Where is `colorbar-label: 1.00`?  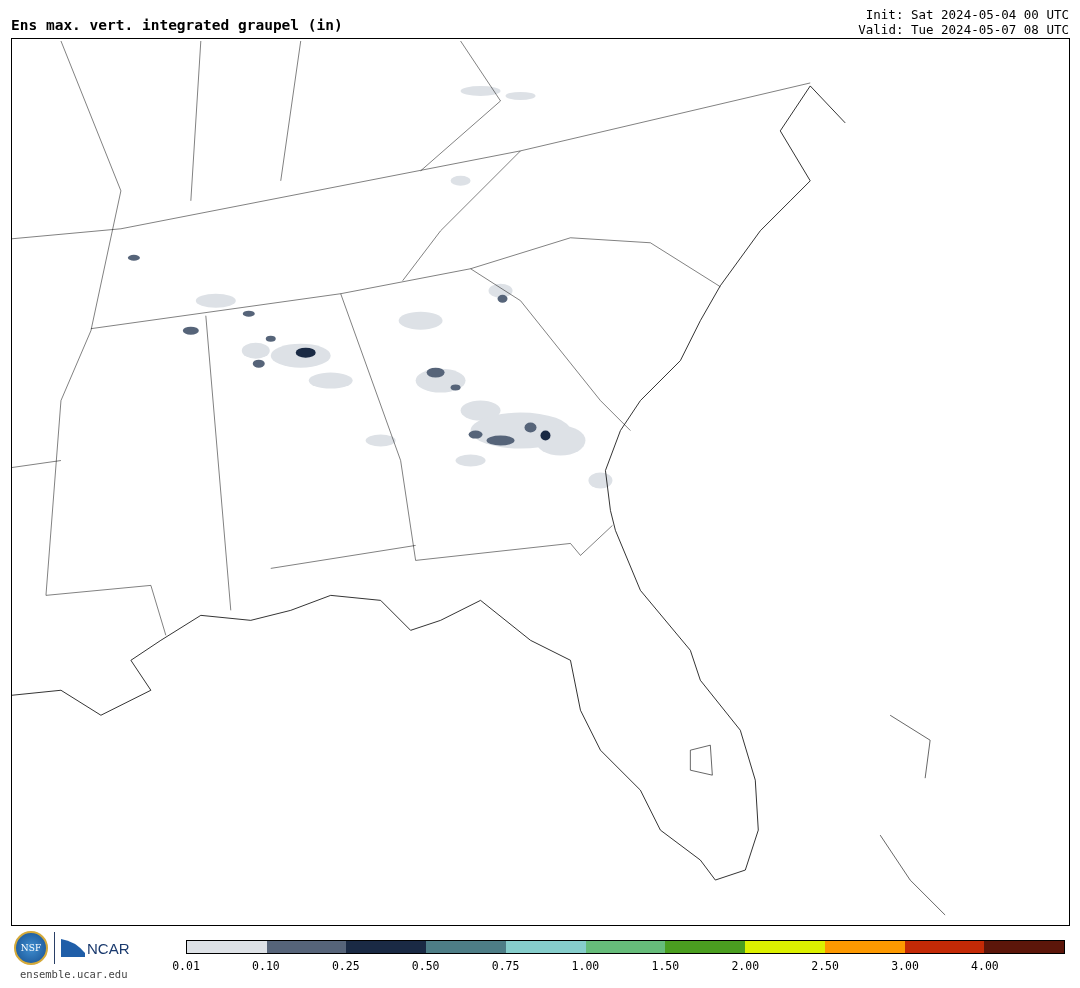
colorbar-label: 1.00 is located at coordinates (585, 966).